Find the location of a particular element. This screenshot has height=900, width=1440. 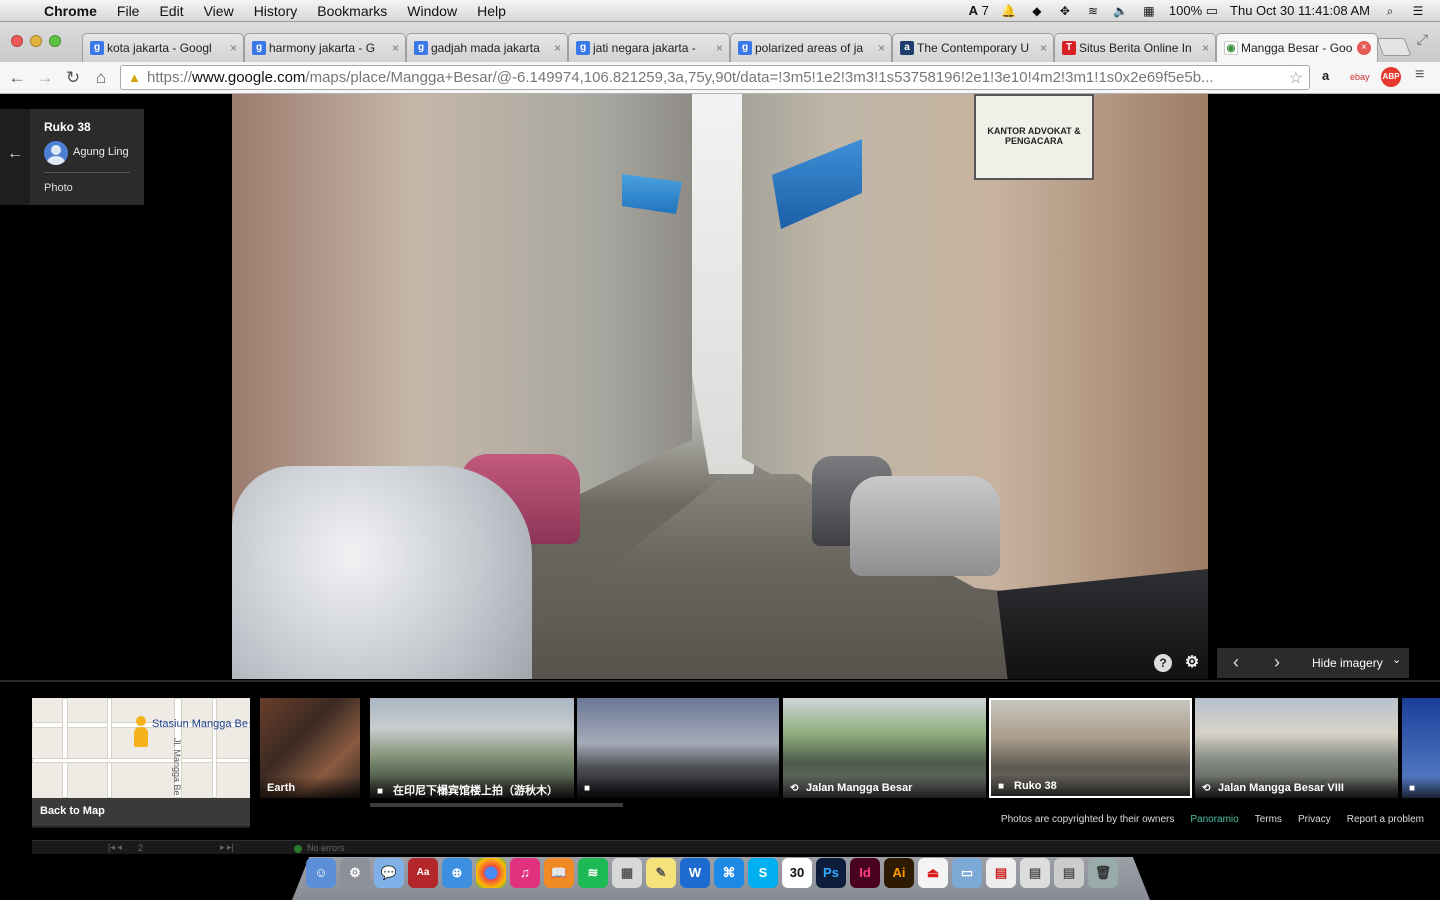

gear-icon: ⚙ is located at coordinates (1192, 663).